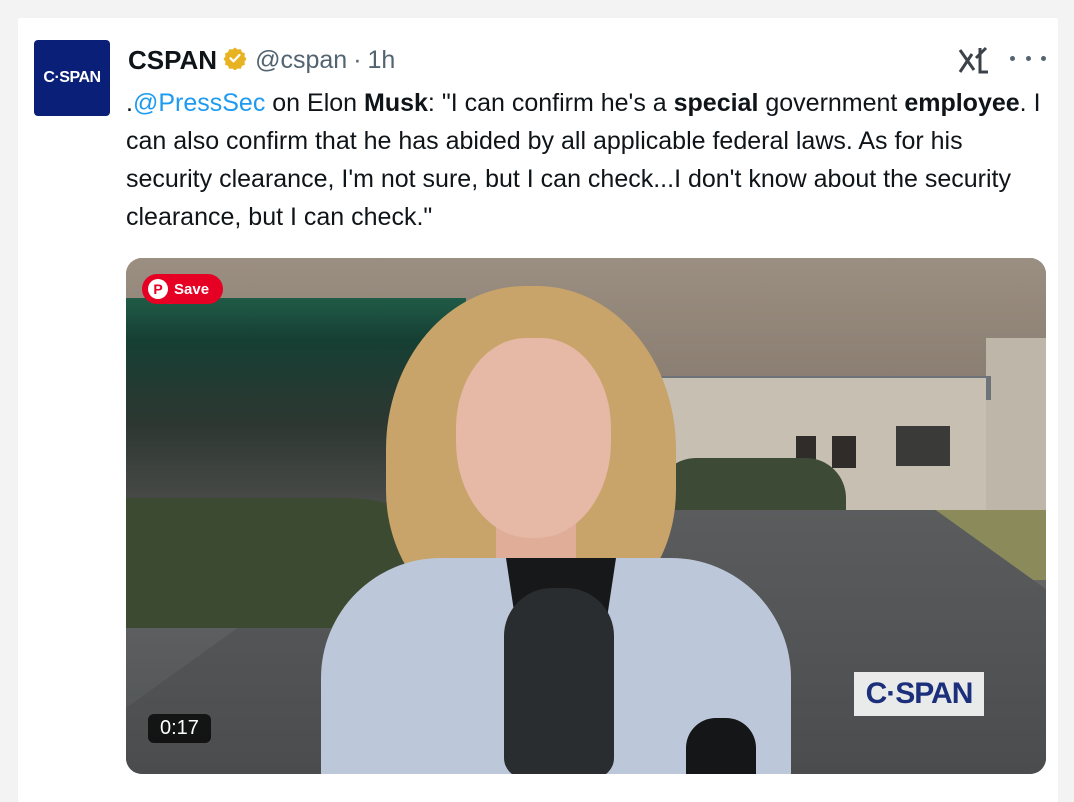 This screenshot has width=1074, height=802. I want to click on tweet-text-part: : "I can confirm he's a, so click(550, 103).